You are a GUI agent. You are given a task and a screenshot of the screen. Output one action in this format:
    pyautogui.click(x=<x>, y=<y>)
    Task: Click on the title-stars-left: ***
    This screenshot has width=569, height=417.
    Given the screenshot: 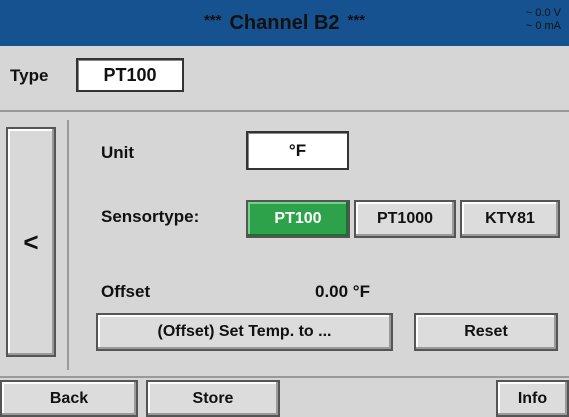 What is the action you would take?
    pyautogui.click(x=212, y=20)
    